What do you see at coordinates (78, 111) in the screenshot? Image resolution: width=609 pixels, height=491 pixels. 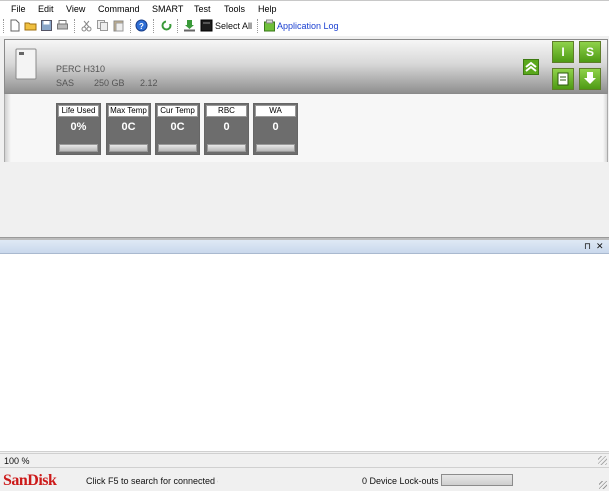 I see `stat-label: Life Used` at bounding box center [78, 111].